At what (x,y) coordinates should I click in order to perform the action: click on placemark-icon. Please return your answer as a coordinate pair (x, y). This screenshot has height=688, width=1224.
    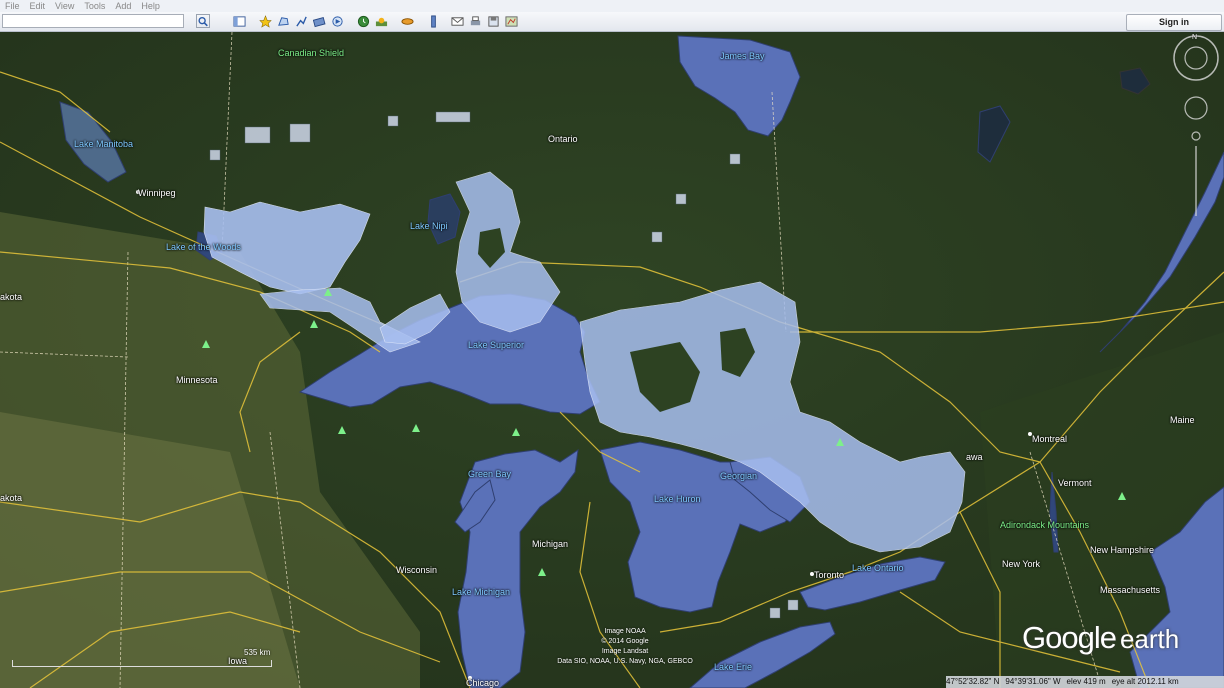
    Looking at the image, I should click on (265, 21).